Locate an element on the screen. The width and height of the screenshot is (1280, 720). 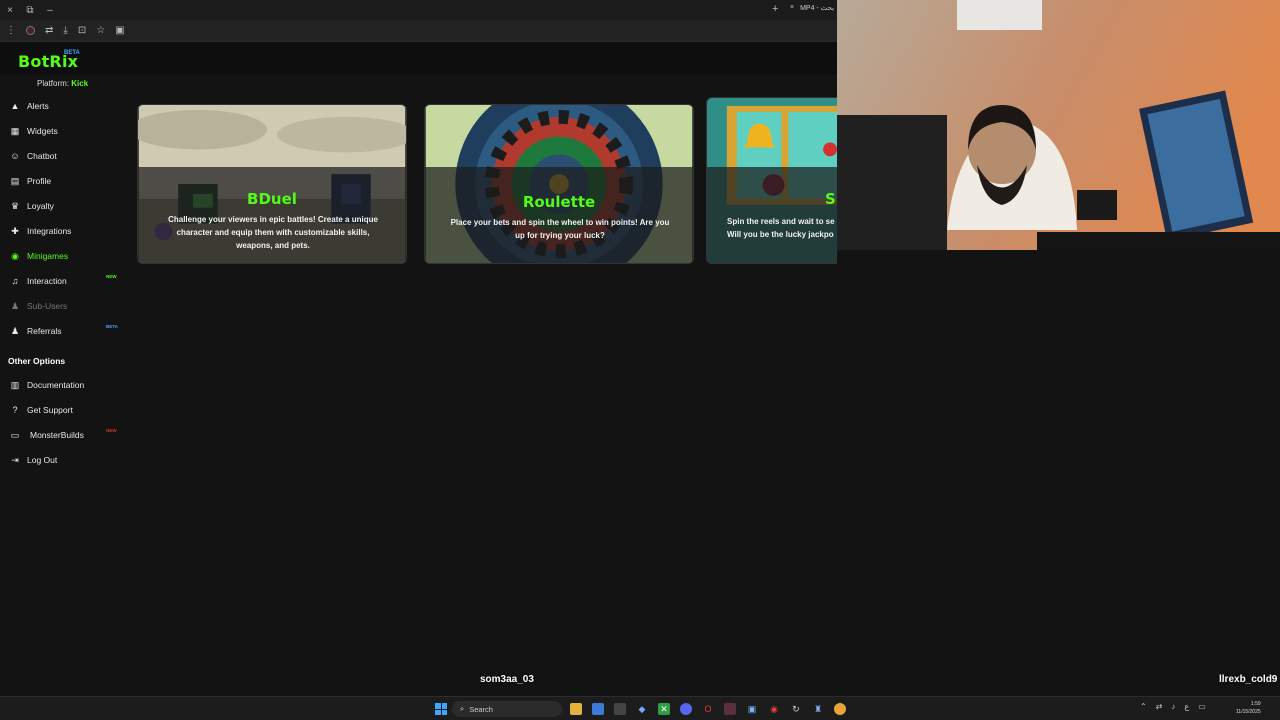
terminal-icon is located at coordinates (620, 709).